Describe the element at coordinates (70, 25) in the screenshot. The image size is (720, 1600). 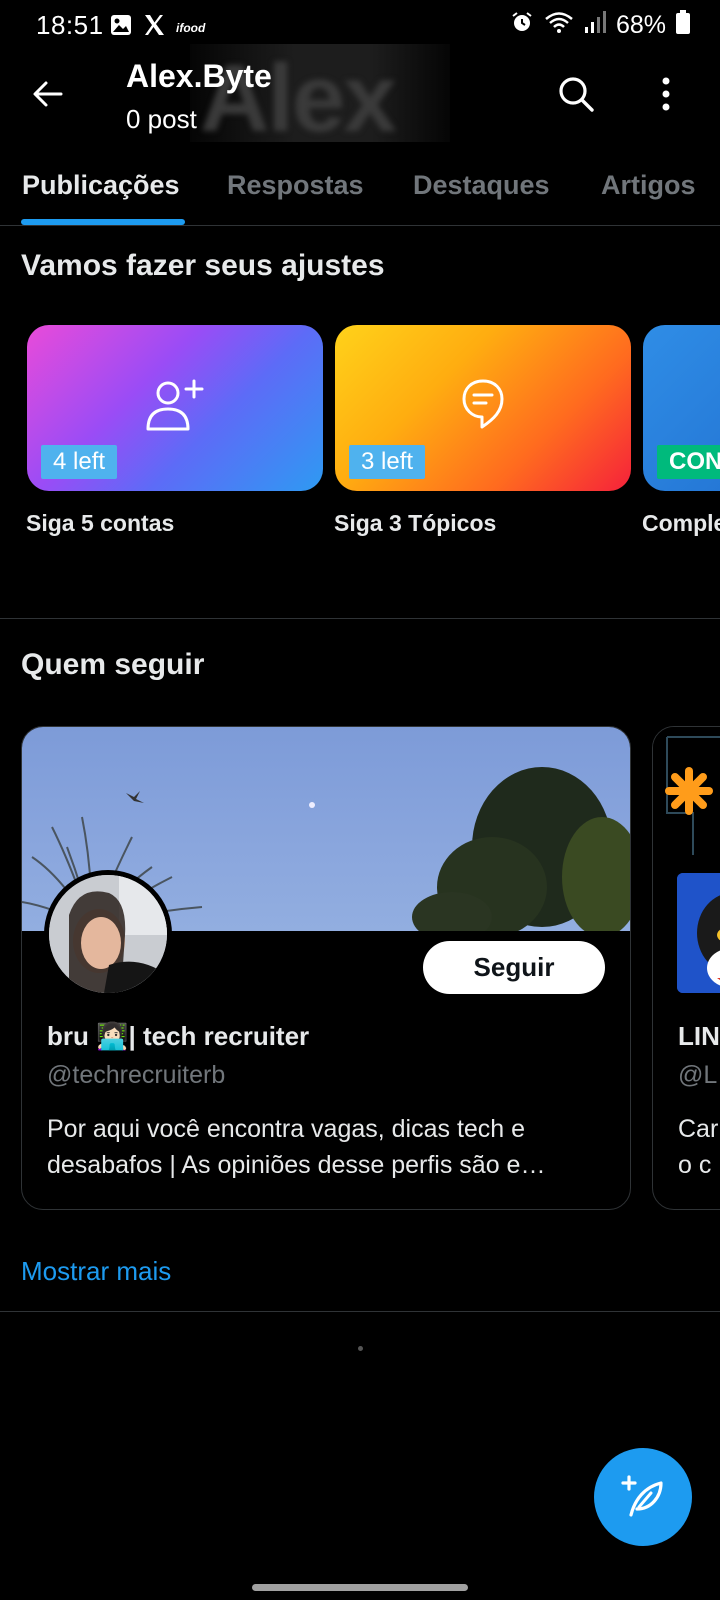
I see `status-time: 18:51` at that location.